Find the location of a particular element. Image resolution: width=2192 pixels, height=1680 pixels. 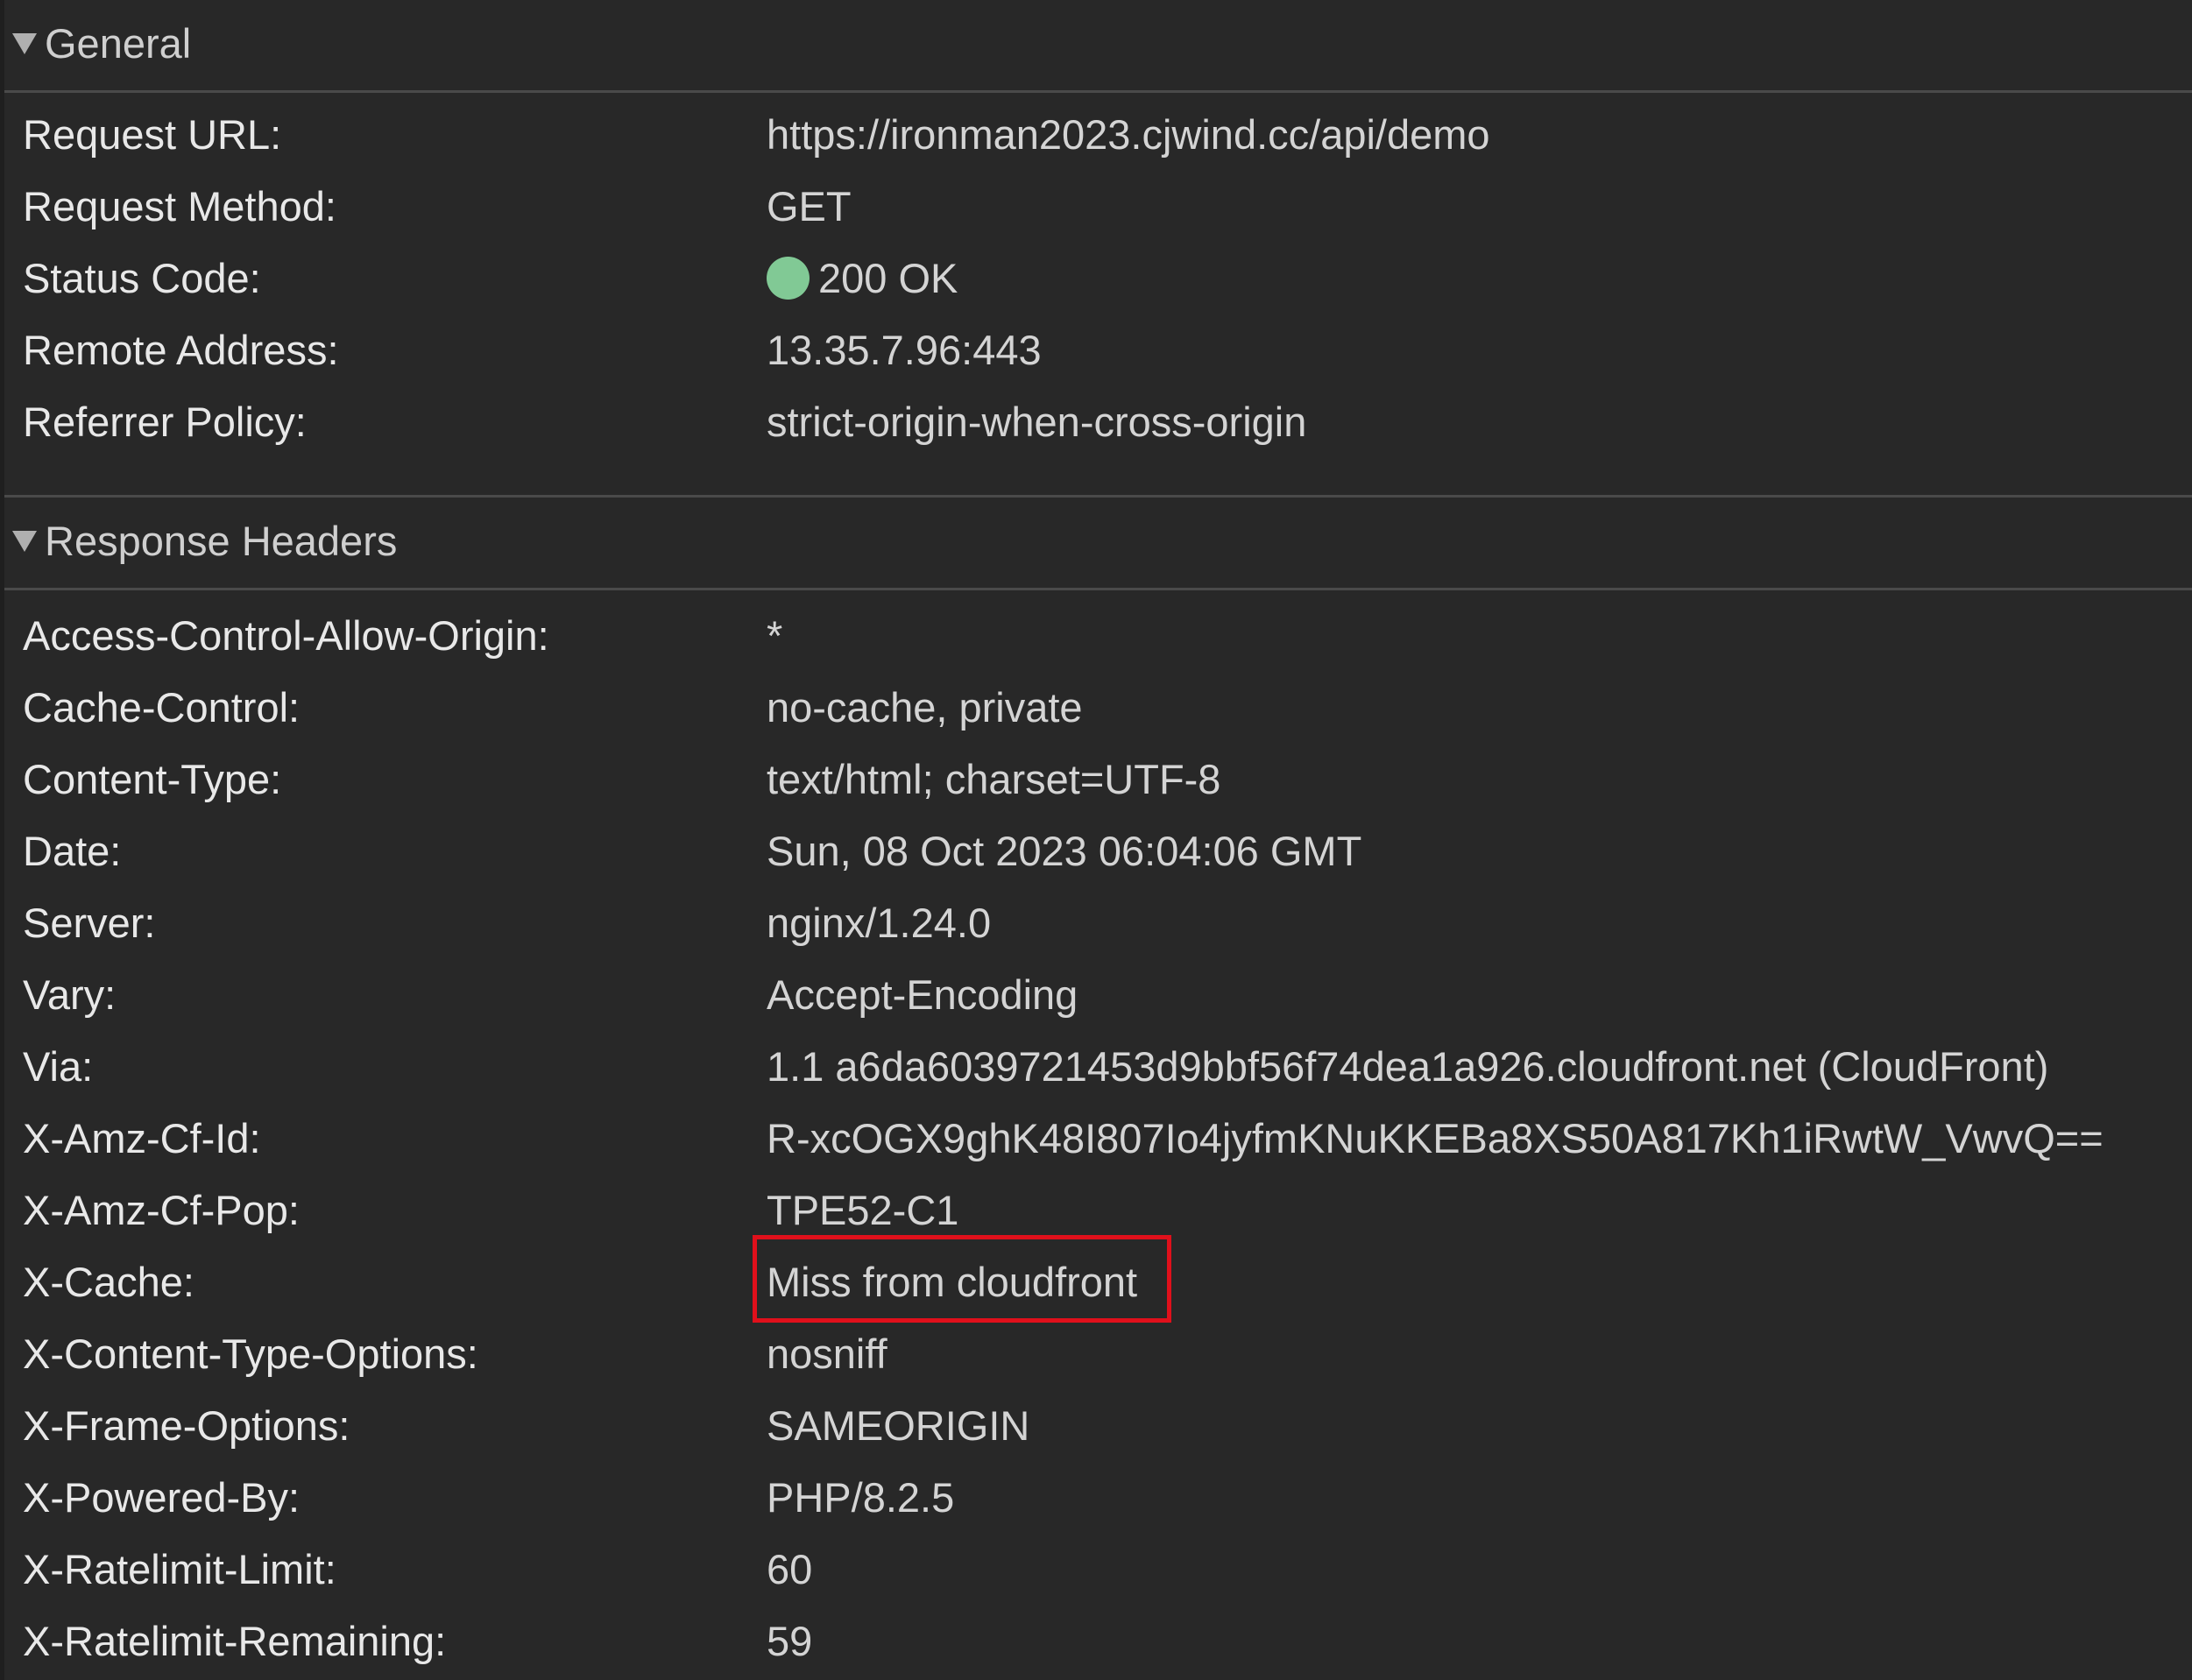

header-value: Miss from cloudfront is located at coordinates (952, 1282).